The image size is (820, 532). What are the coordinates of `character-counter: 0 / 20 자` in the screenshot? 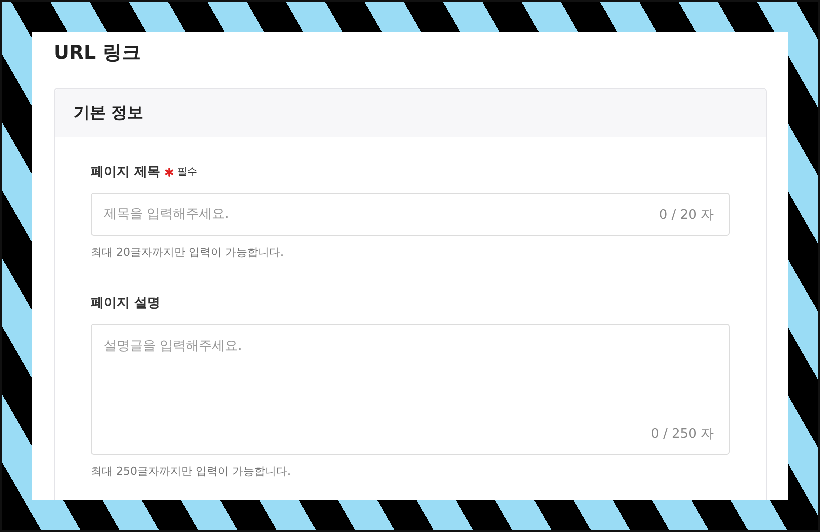 It's located at (686, 215).